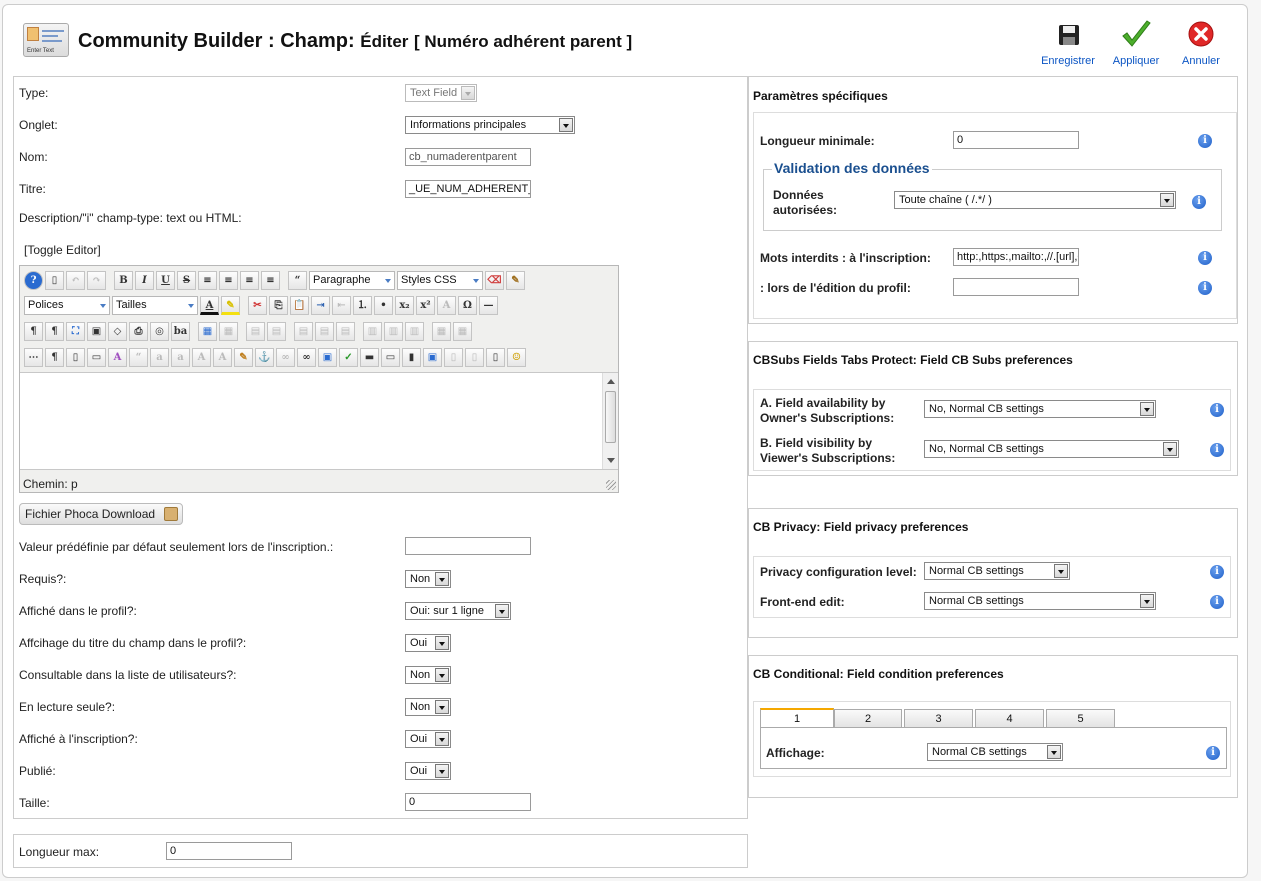 The image size is (1261, 881). I want to click on readonly-select: Non, so click(428, 707).